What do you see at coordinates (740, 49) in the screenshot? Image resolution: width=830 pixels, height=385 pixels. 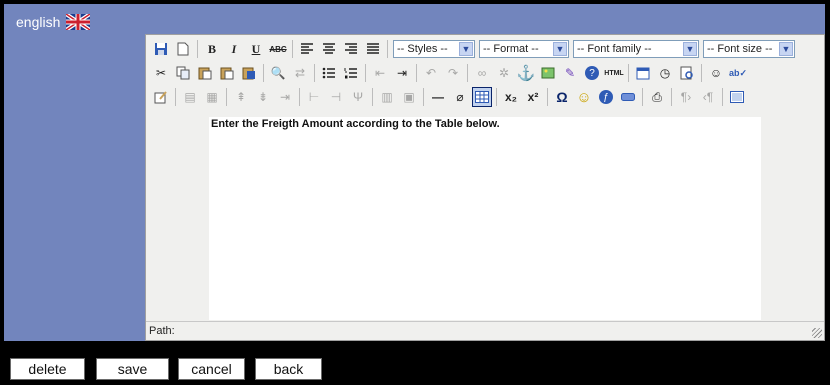 I see `font-size-select-value: -- Font size --` at bounding box center [740, 49].